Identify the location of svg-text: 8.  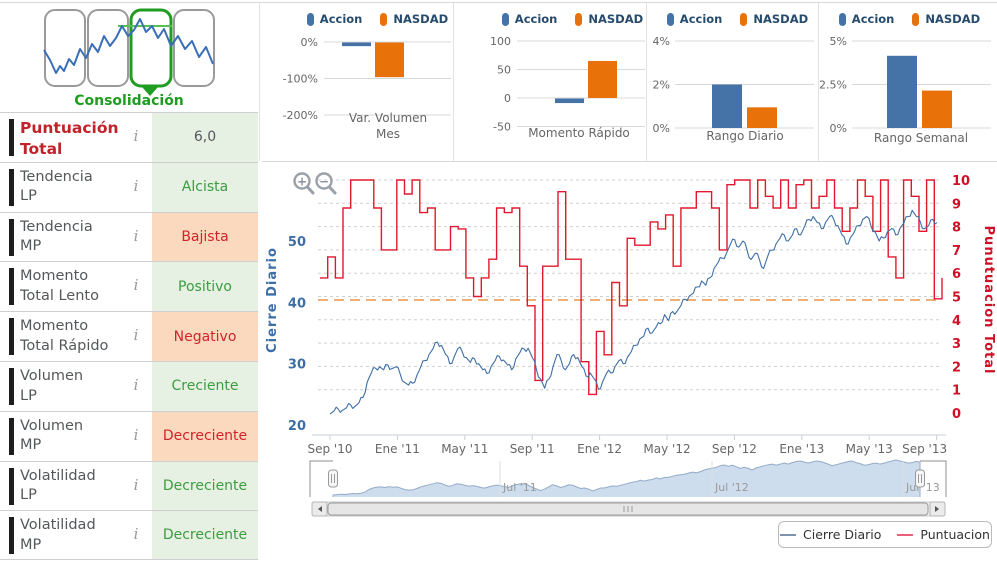
(956, 228).